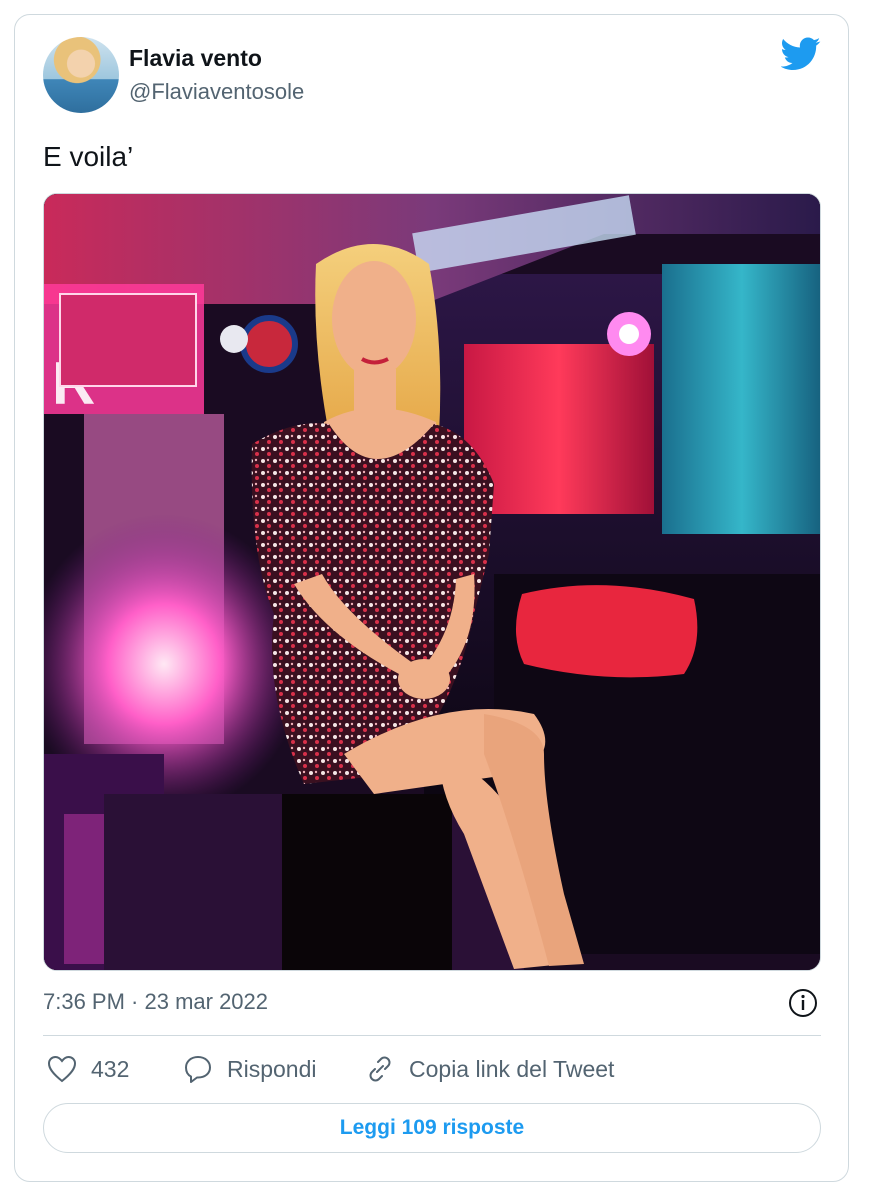 The height and width of the screenshot is (1200, 877). Describe the element at coordinates (81, 75) in the screenshot. I see `avatar` at that location.